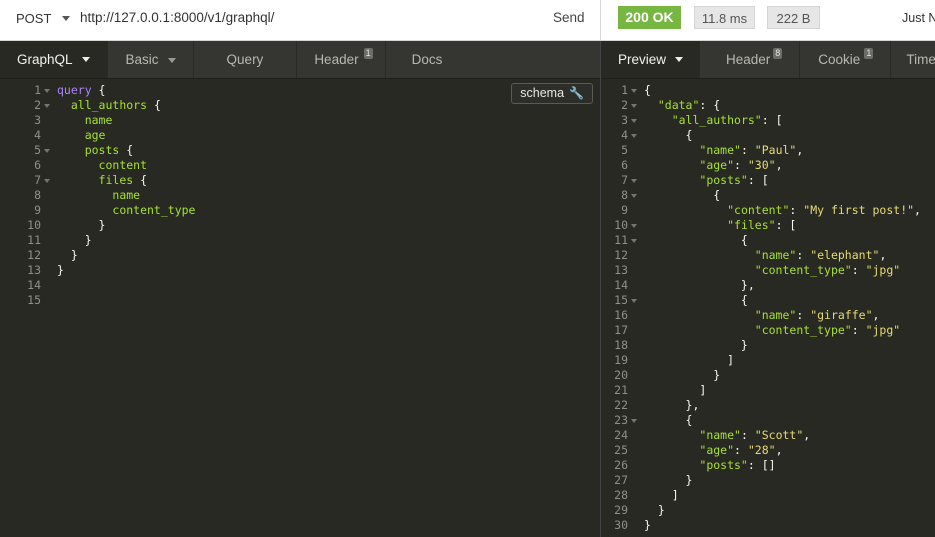  I want to click on chevron-down-icon, so click(66, 18).